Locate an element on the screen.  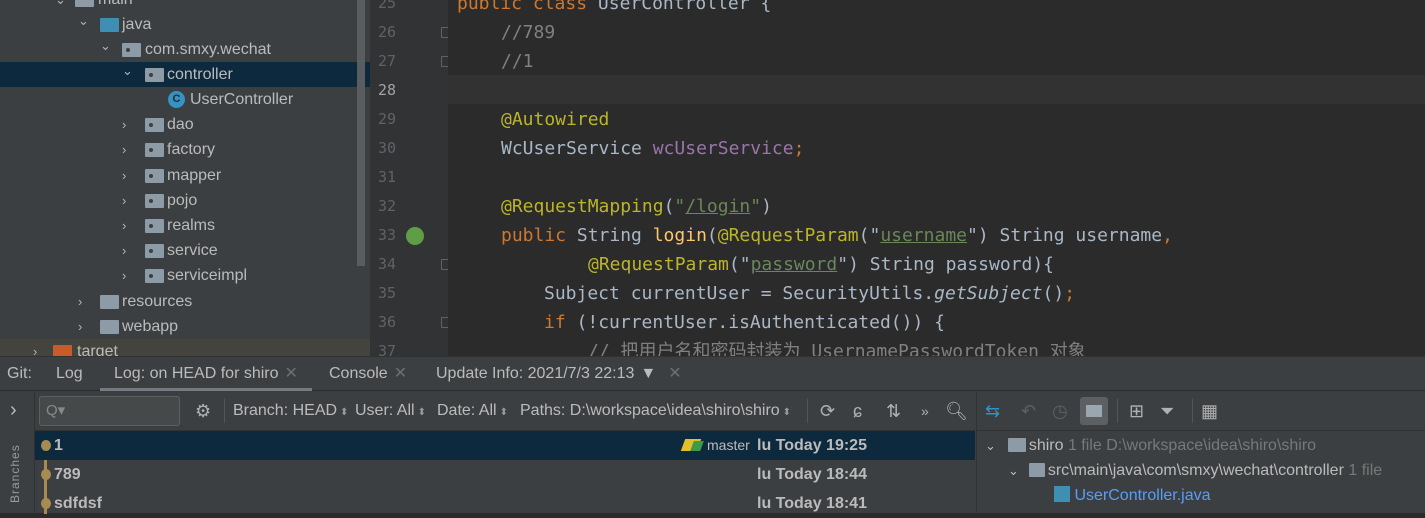
line-number: 25 is located at coordinates (387, 6).